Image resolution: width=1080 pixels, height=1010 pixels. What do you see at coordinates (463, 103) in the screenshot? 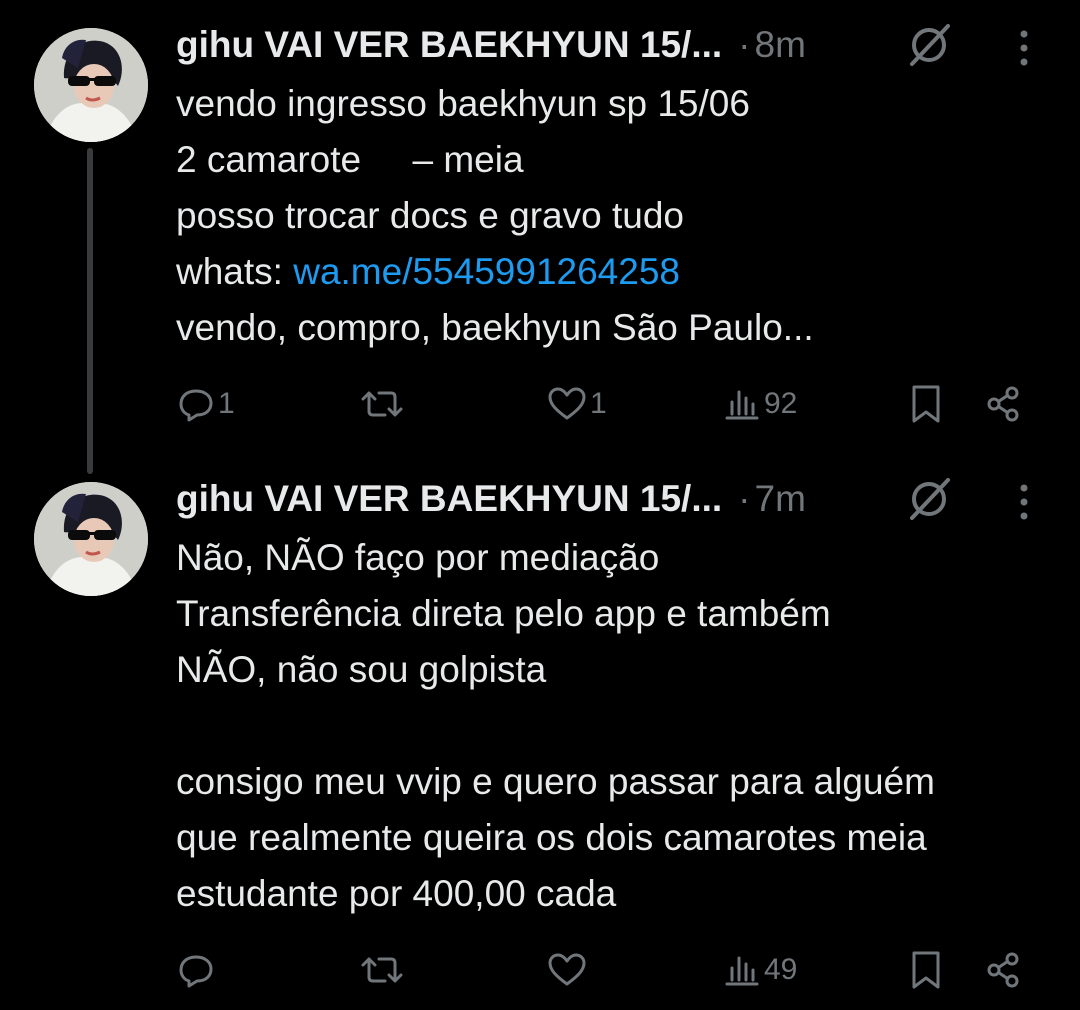
I see `text-line: vendo ingresso baekhyun sp 15/06` at bounding box center [463, 103].